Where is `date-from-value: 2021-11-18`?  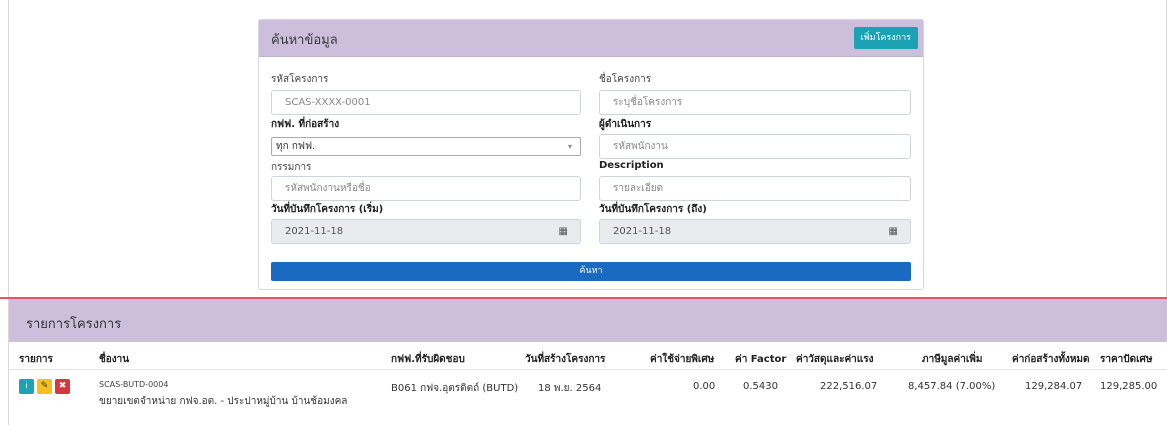 date-from-value: 2021-11-18 is located at coordinates (314, 231).